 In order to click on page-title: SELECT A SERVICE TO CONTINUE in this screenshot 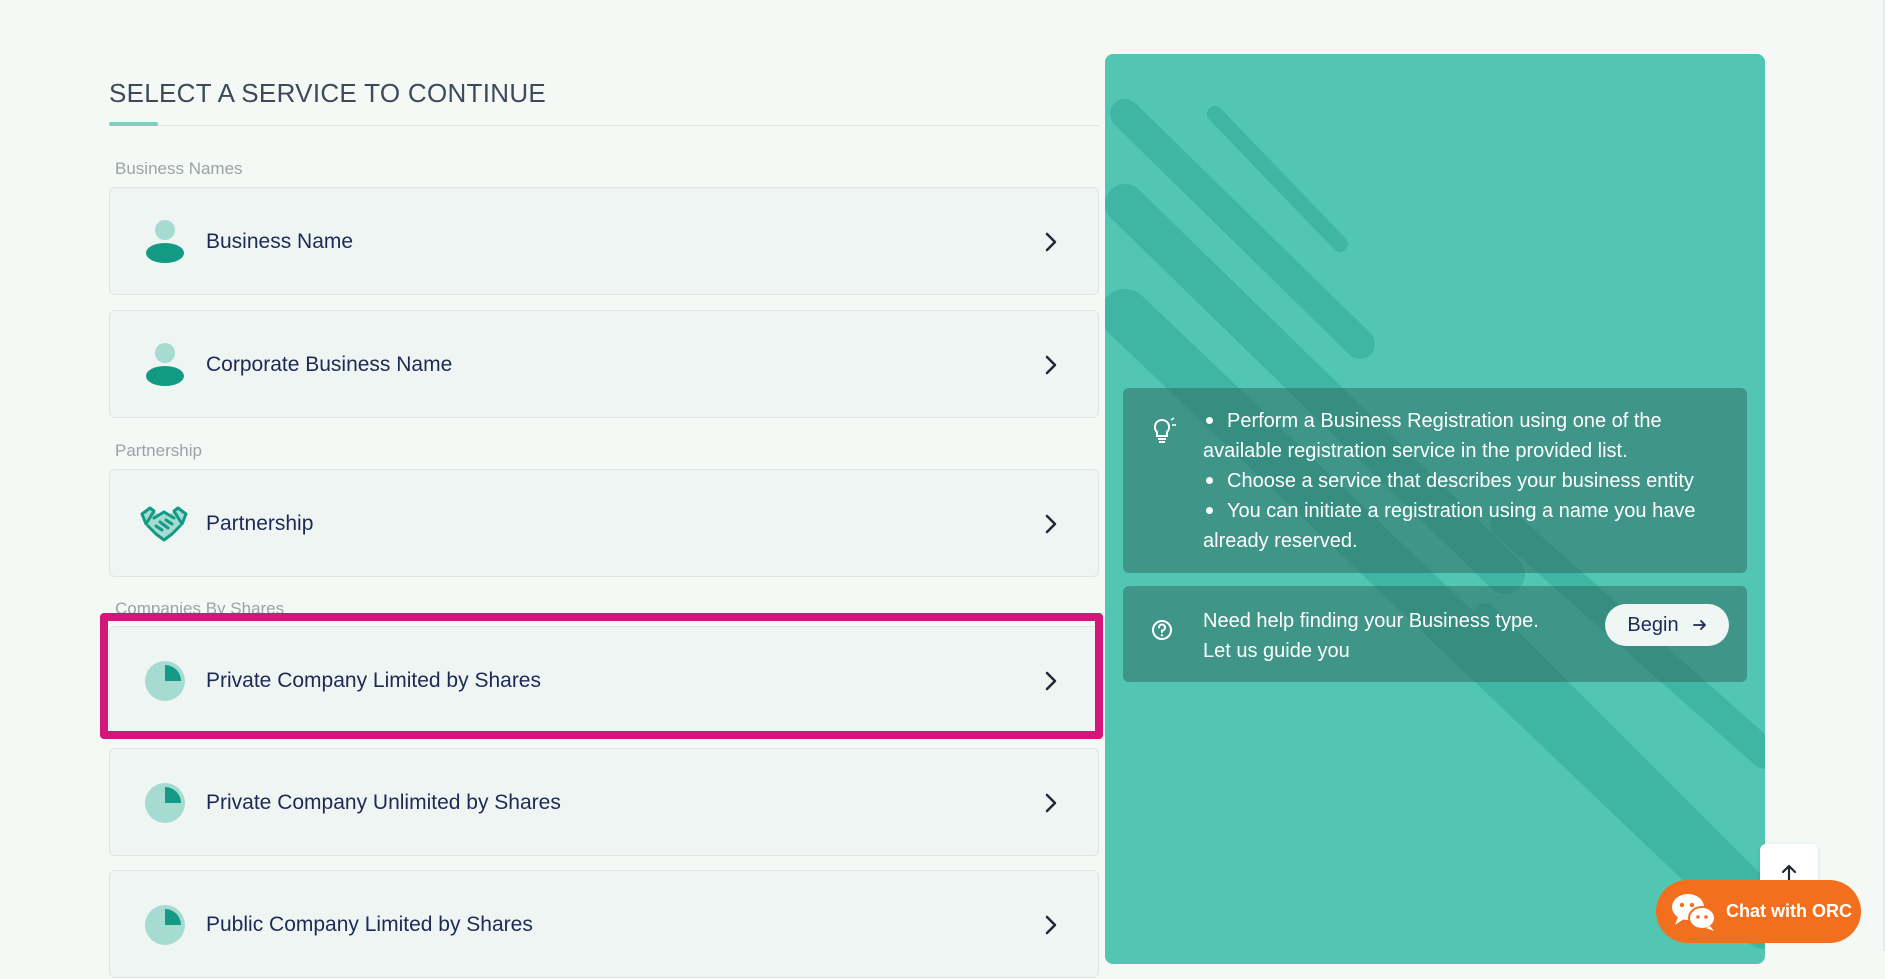, I will do `click(328, 93)`.